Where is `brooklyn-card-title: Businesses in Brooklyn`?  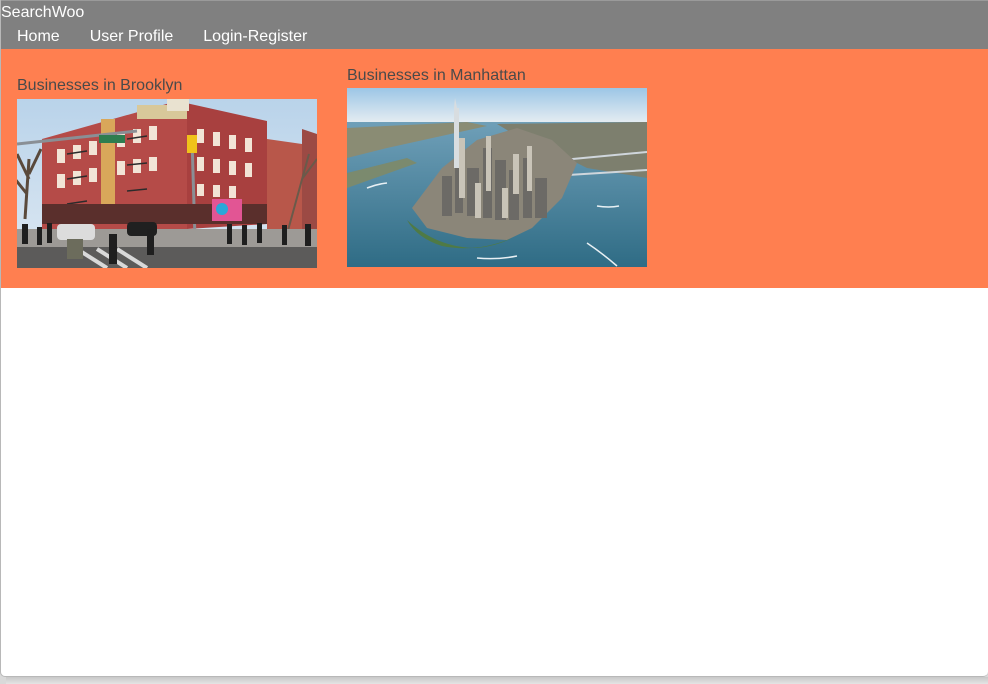
brooklyn-card-title: Businesses in Brooklyn is located at coordinates (167, 86).